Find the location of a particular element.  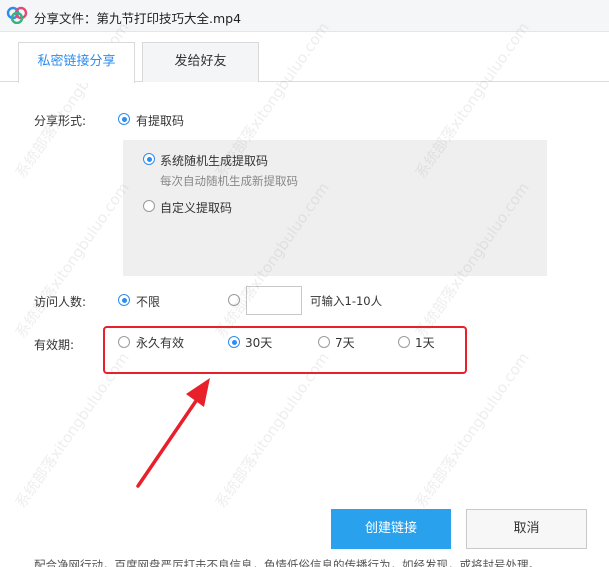

random-code-label: 系统随机生成提取码 is located at coordinates (214, 161).